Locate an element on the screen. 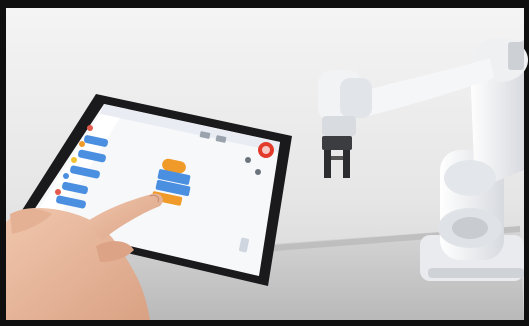 The width and height of the screenshot is (529, 326). robot-gripper is located at coordinates (337, 143).